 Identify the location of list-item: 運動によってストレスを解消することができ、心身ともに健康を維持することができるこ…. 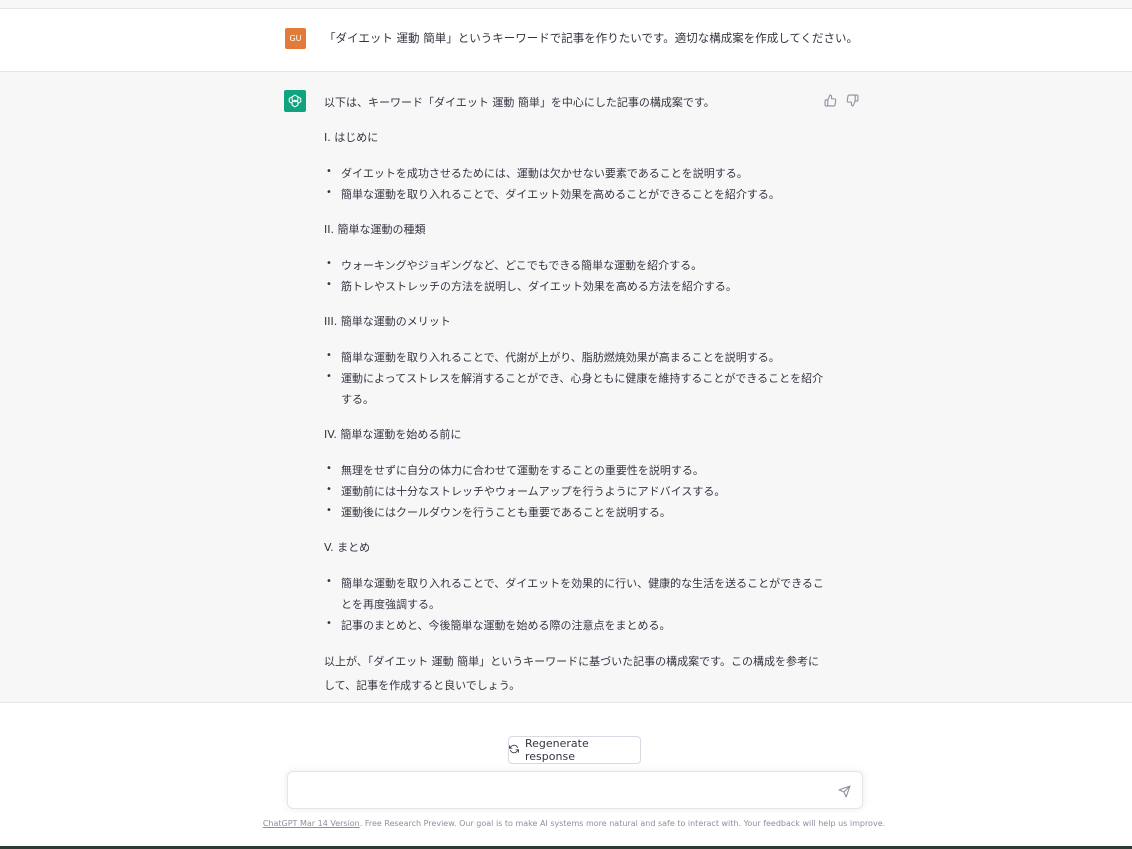
(574, 388).